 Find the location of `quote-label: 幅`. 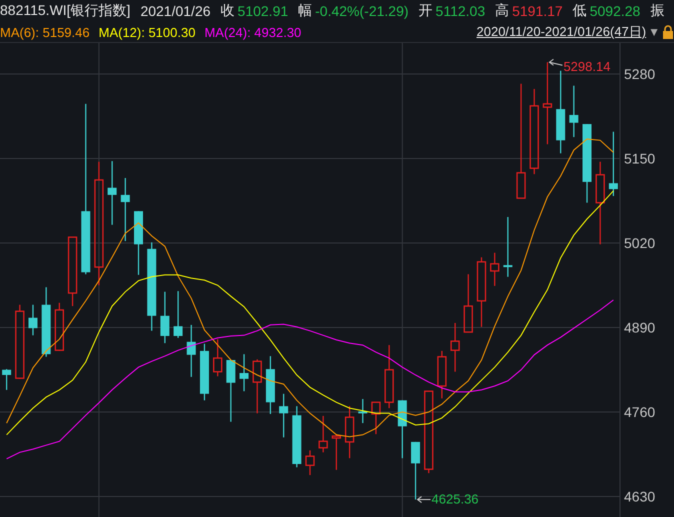

quote-label: 幅 is located at coordinates (305, 11).